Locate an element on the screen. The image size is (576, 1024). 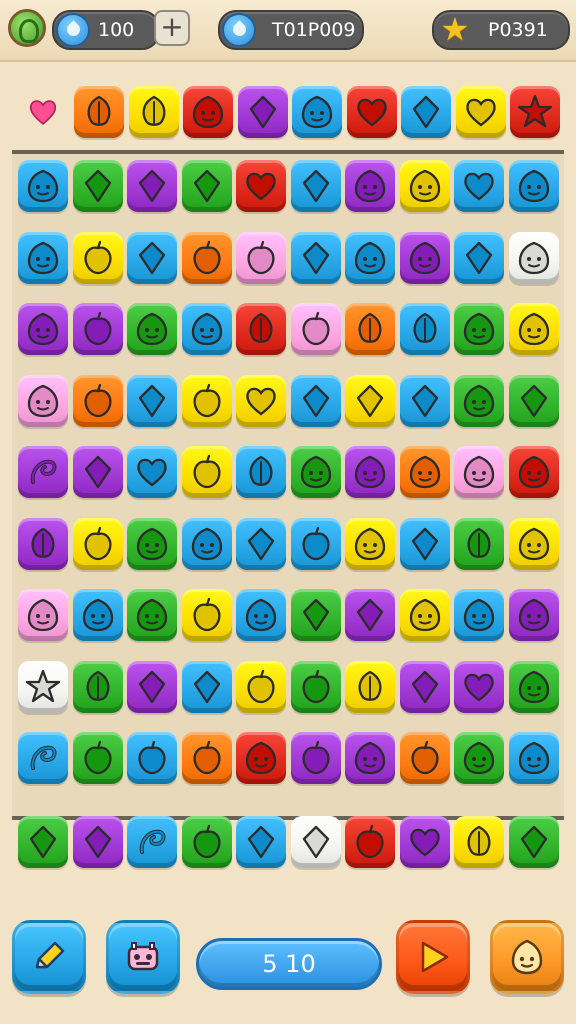
player-avatar is located at coordinates (27, 28).